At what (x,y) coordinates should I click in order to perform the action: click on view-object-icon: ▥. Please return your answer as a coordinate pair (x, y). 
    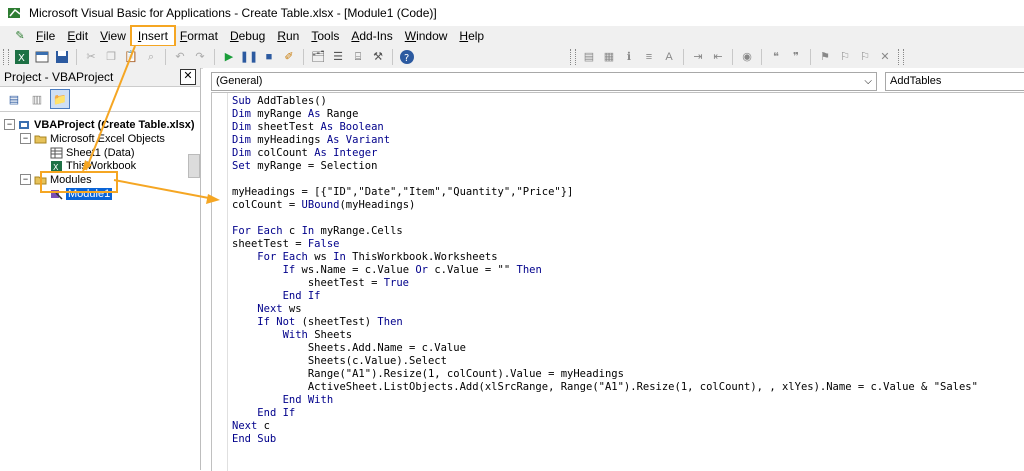
    Looking at the image, I should click on (37, 99).